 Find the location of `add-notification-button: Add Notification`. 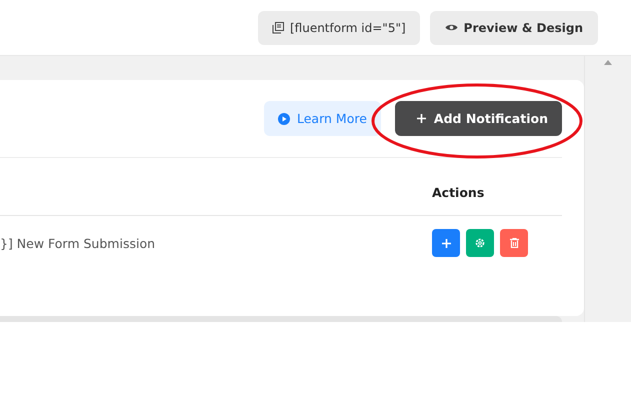

add-notification-button: Add Notification is located at coordinates (478, 118).